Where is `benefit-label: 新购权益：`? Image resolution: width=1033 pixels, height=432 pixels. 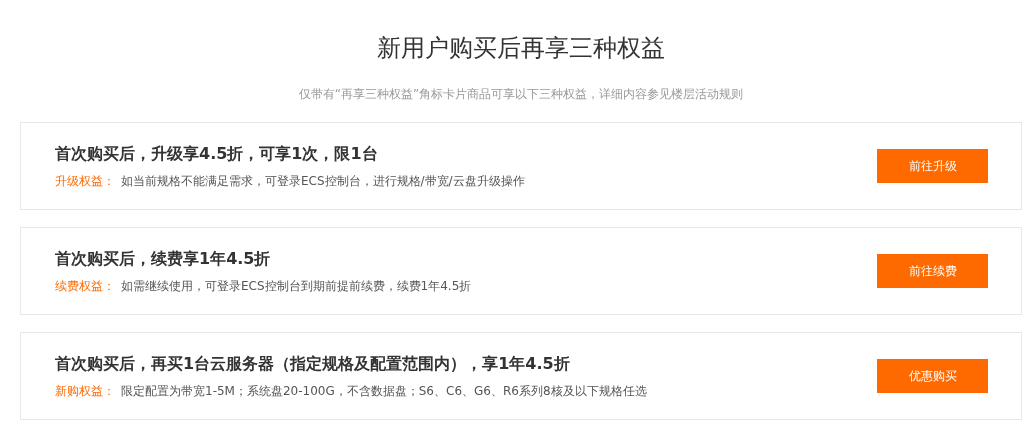
benefit-label: 新购权益： is located at coordinates (85, 391).